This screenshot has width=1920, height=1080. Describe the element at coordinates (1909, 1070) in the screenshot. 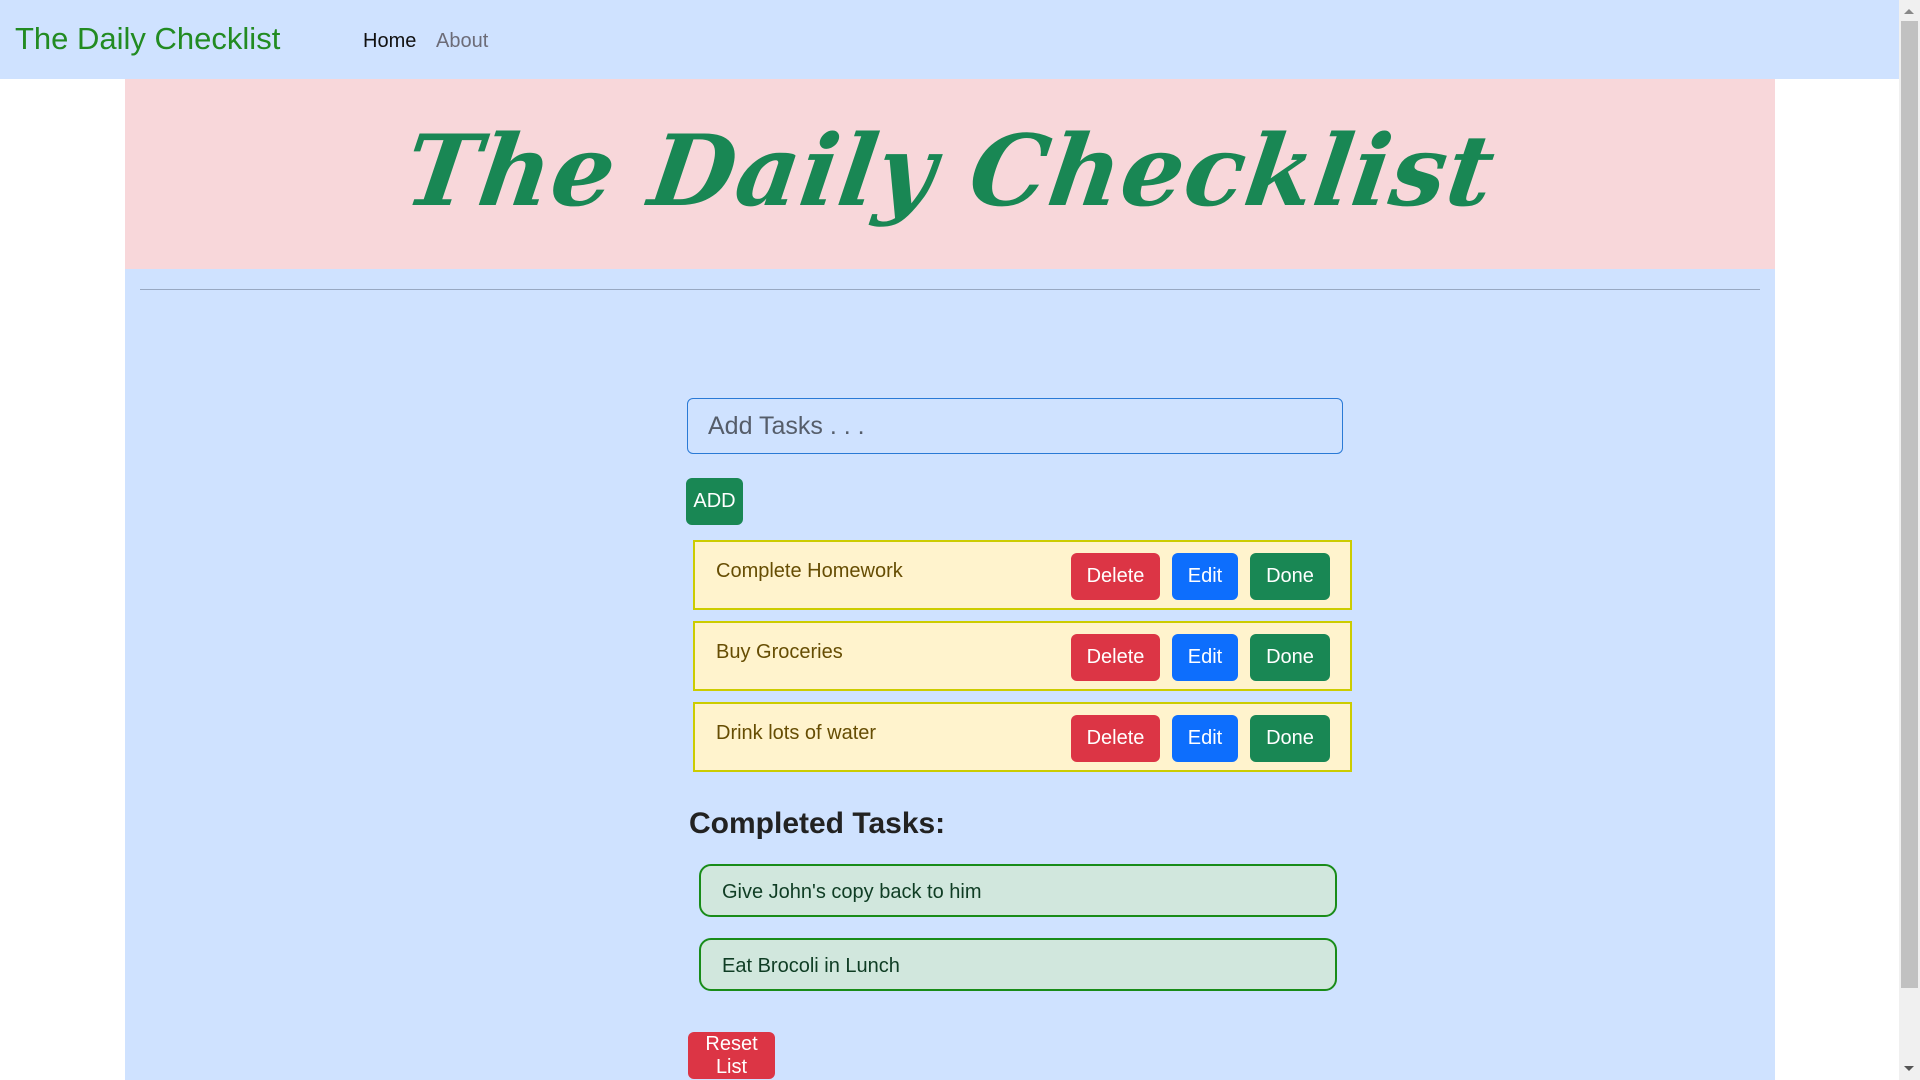

I see `scroll-down-arrow-icon` at that location.